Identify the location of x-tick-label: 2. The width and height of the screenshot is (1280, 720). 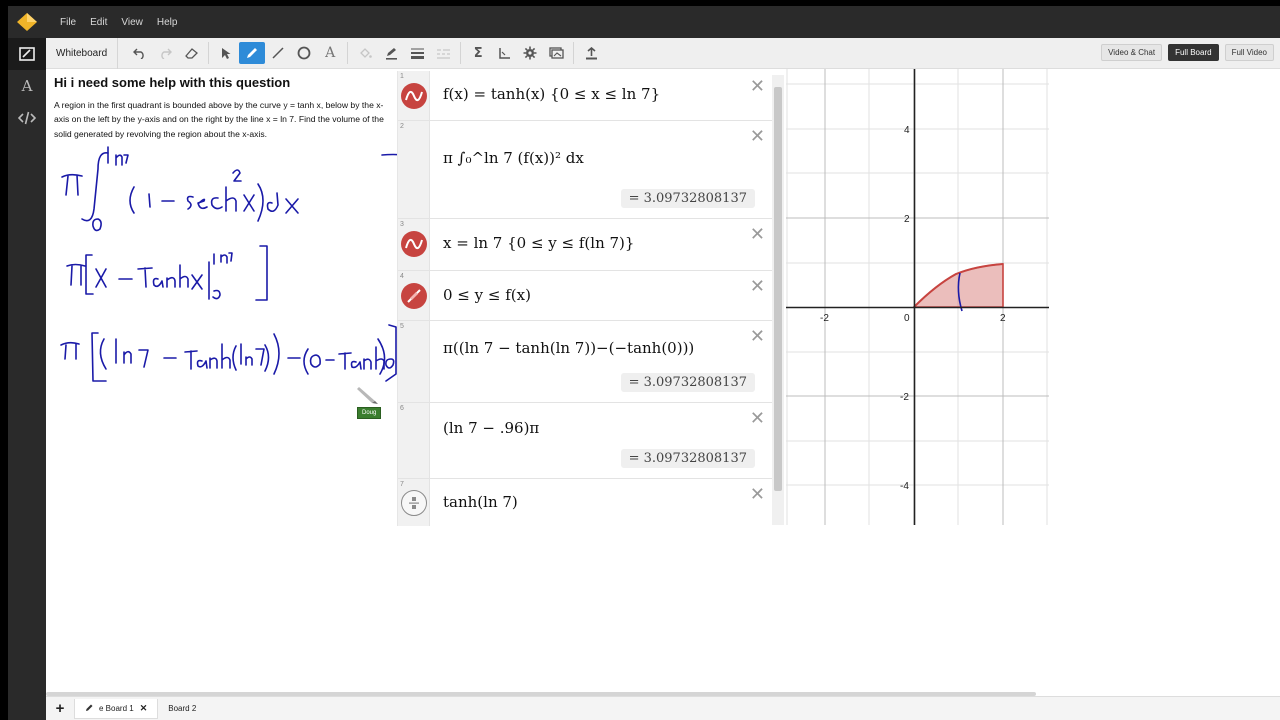
(1003, 318).